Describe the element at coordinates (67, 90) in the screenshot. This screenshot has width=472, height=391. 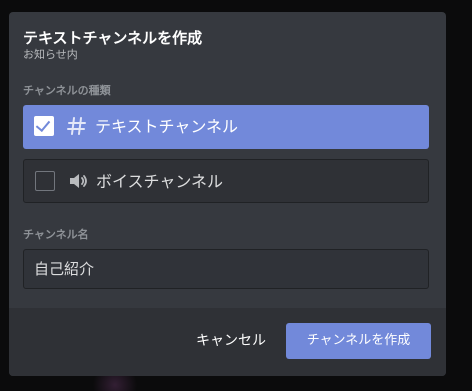
I see `channel-type-label: チャンネルの種類` at that location.